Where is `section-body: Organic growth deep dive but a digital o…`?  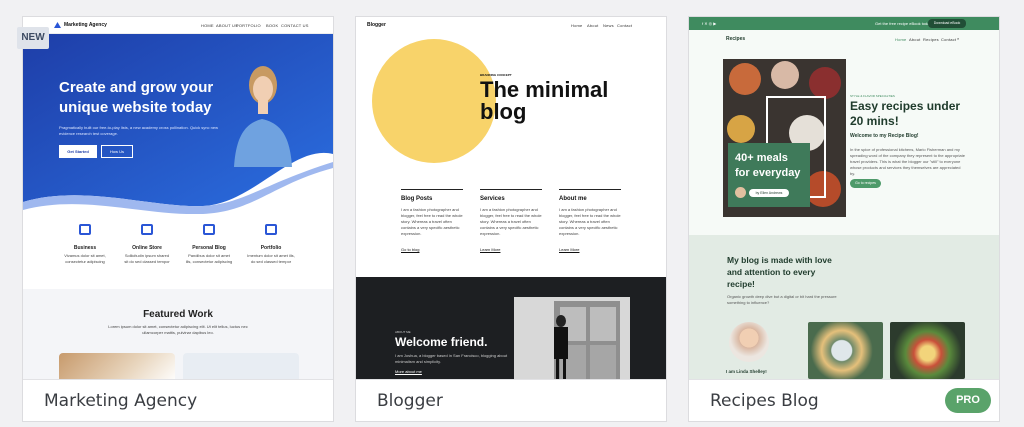 section-body: Organic growth deep dive but a digital o… is located at coordinates (782, 299).